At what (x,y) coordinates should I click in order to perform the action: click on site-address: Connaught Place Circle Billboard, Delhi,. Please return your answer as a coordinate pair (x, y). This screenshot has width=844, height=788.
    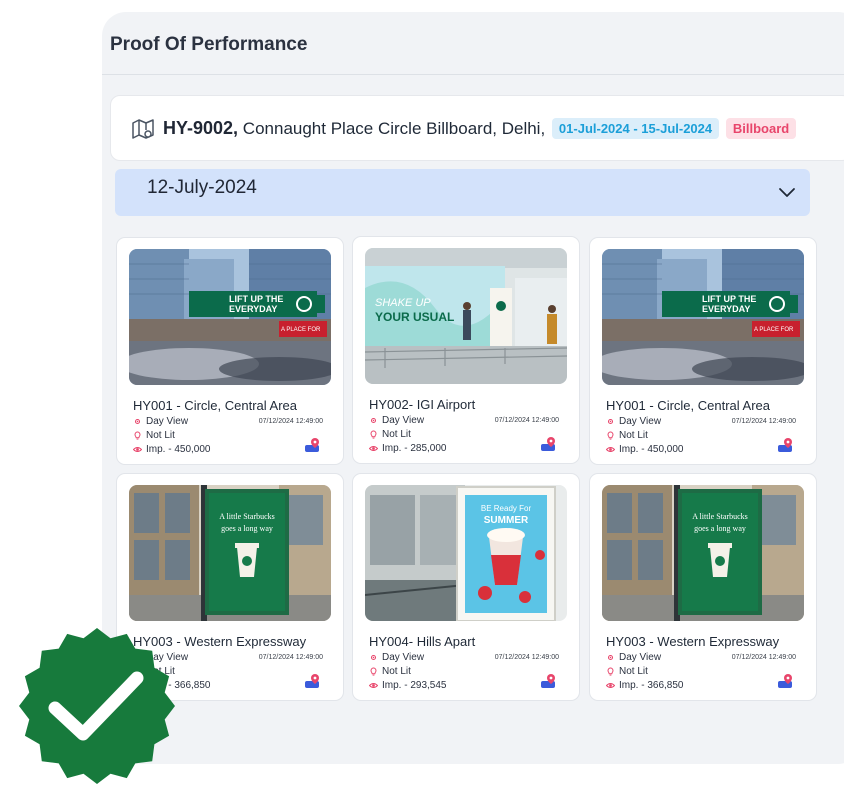
    Looking at the image, I should click on (394, 128).